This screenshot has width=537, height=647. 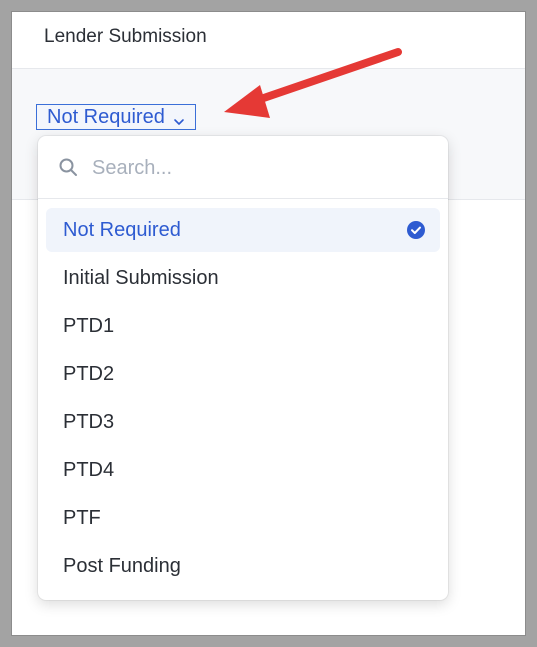 I want to click on option-ptd4: PTD4, so click(x=243, y=470).